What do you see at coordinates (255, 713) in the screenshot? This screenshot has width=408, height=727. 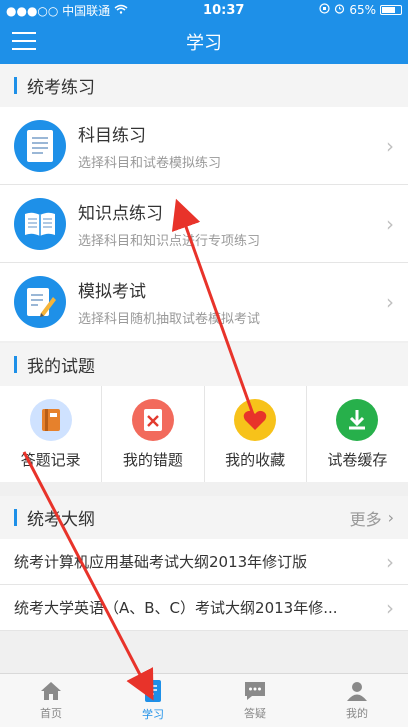 I see `tab-label: 答疑` at bounding box center [255, 713].